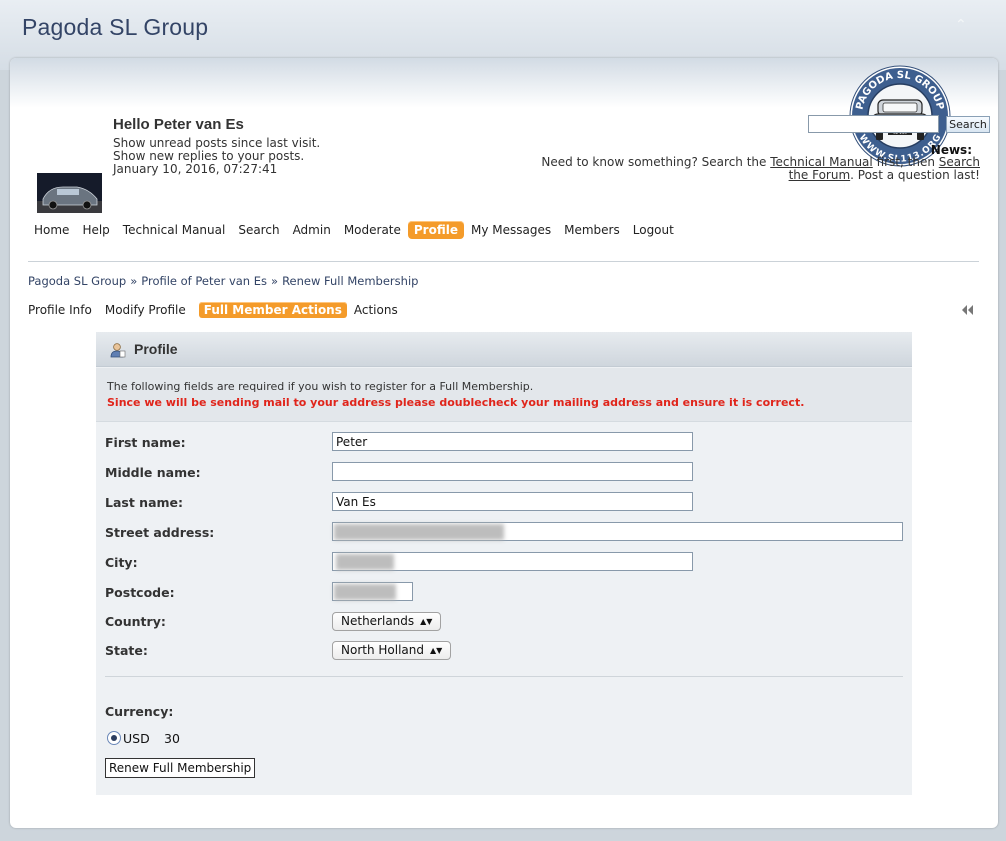  What do you see at coordinates (653, 230) in the screenshot?
I see `menu-logout: Logout` at bounding box center [653, 230].